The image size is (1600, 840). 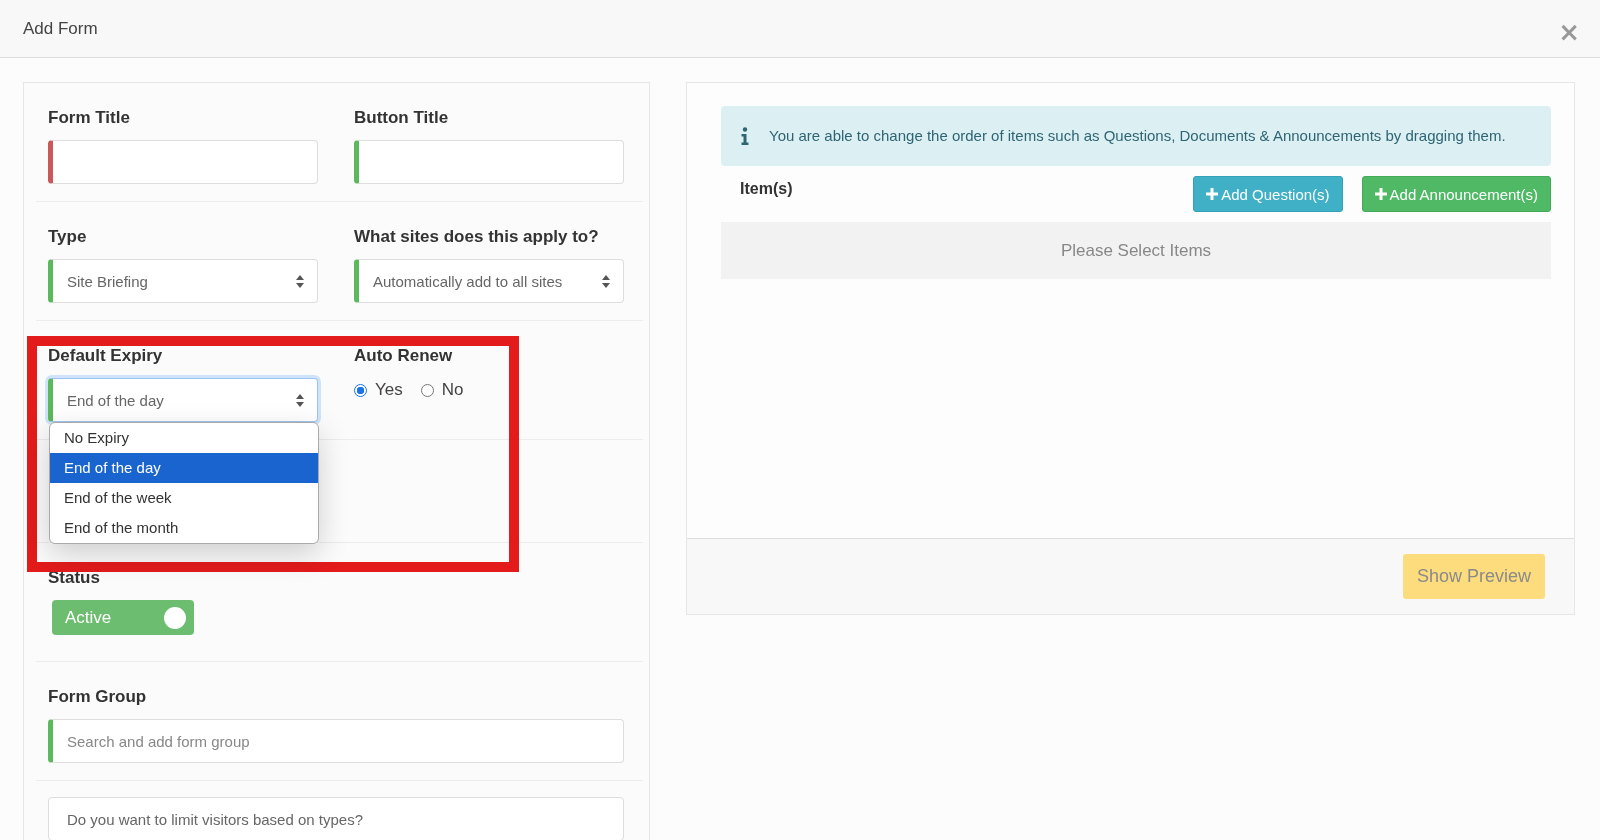 I want to click on dialog-title: Add Form, so click(x=60, y=28).